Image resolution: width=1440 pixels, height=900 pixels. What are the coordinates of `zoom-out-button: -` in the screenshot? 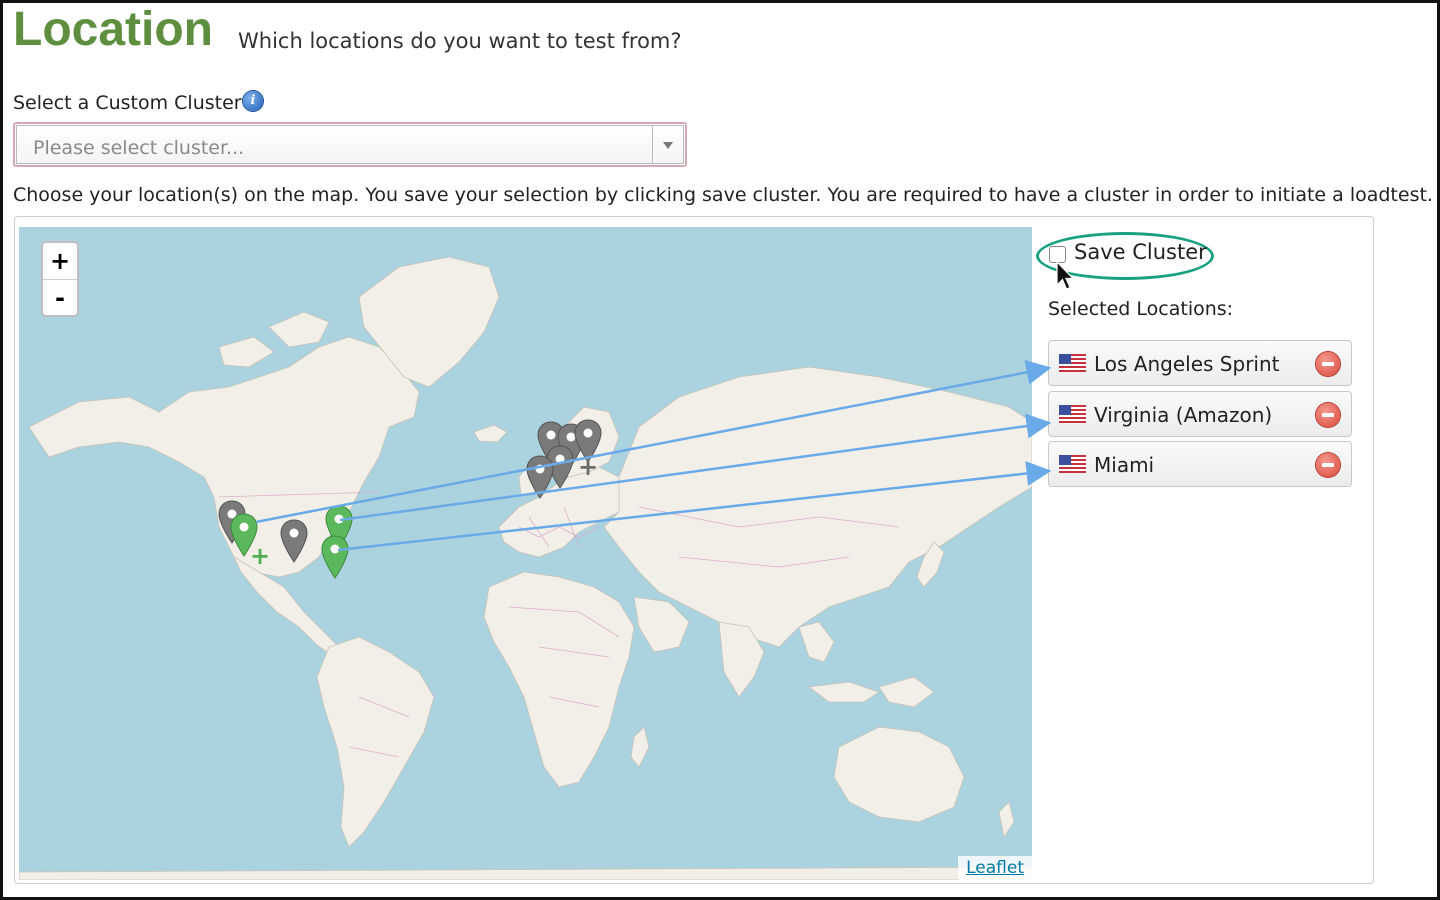 It's located at (60, 298).